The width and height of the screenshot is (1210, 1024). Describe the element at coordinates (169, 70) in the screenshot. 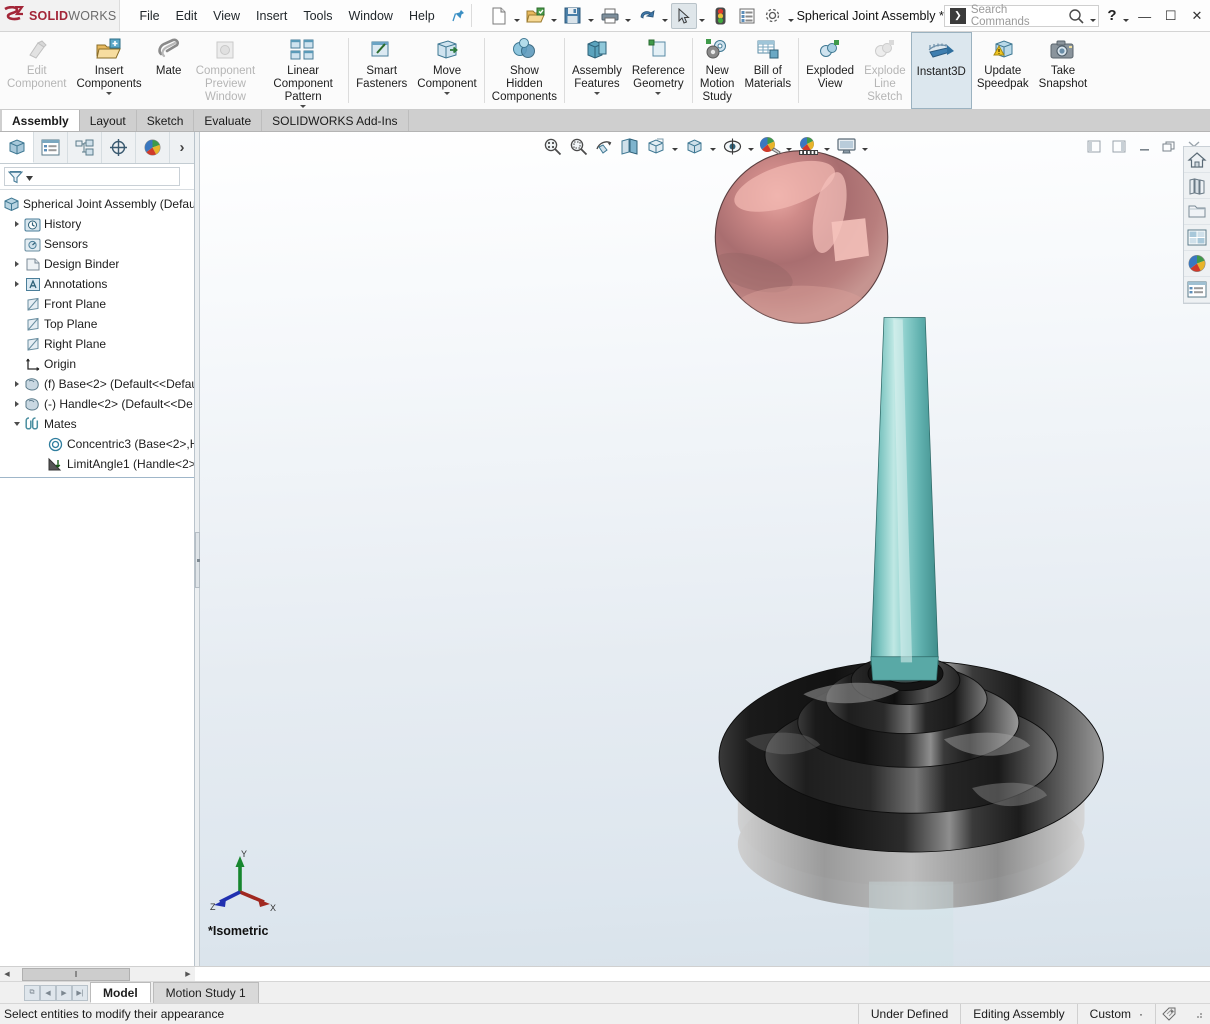

I see `mate-button: Mate` at that location.